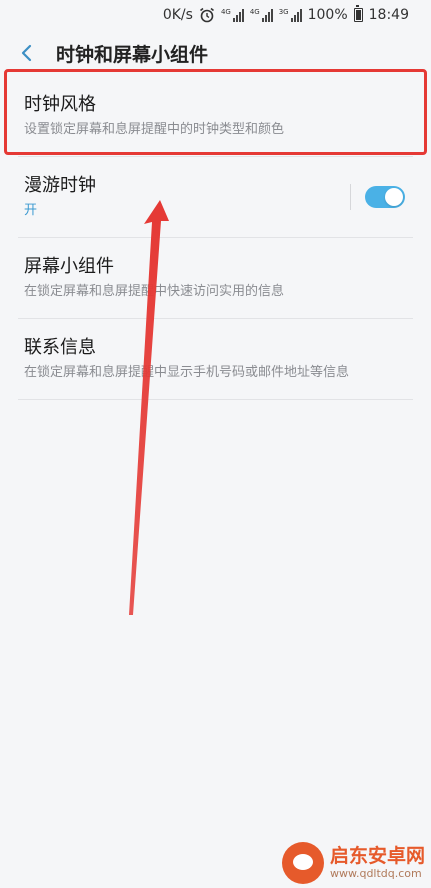  What do you see at coordinates (132, 54) in the screenshot?
I see `page-title: 时钟和屏幕小组件` at bounding box center [132, 54].